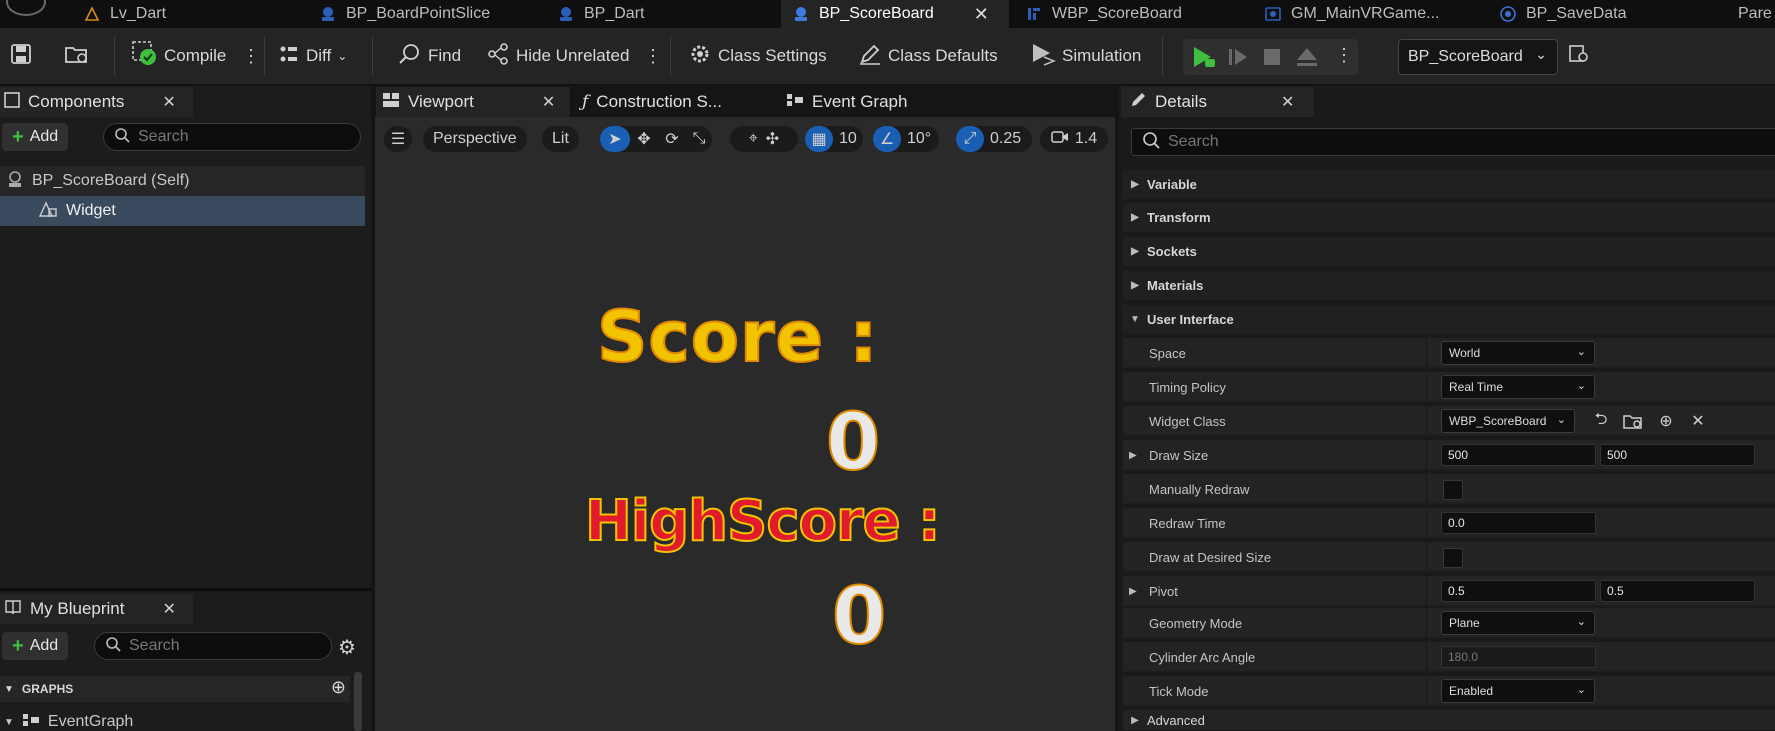 The image size is (1775, 731). What do you see at coordinates (757, 56) in the screenshot?
I see `class-settings-button: Class Settings` at bounding box center [757, 56].